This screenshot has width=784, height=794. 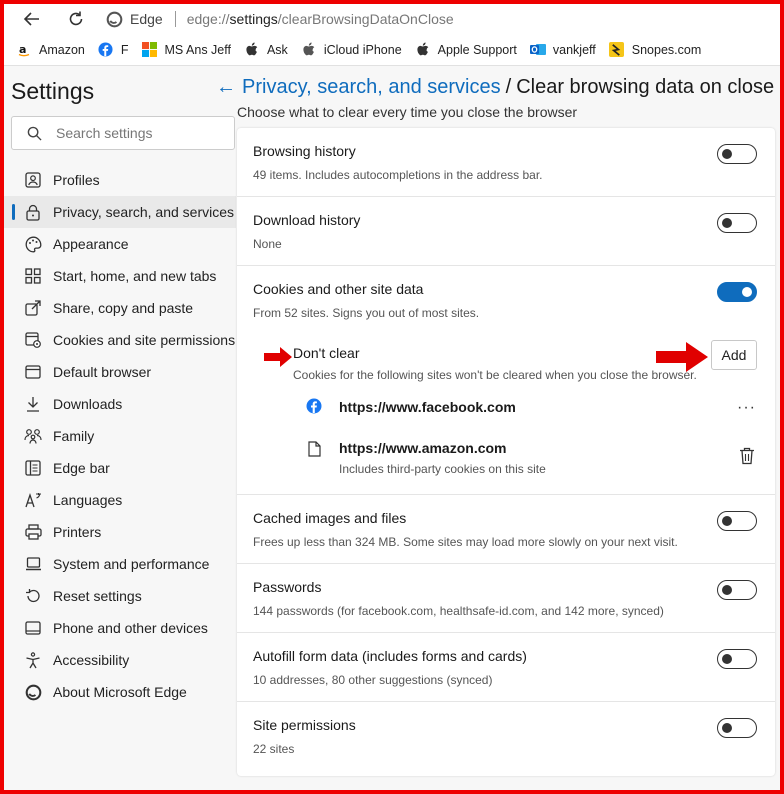 I want to click on sidebar-item-label: Reset settings, so click(x=97, y=596).